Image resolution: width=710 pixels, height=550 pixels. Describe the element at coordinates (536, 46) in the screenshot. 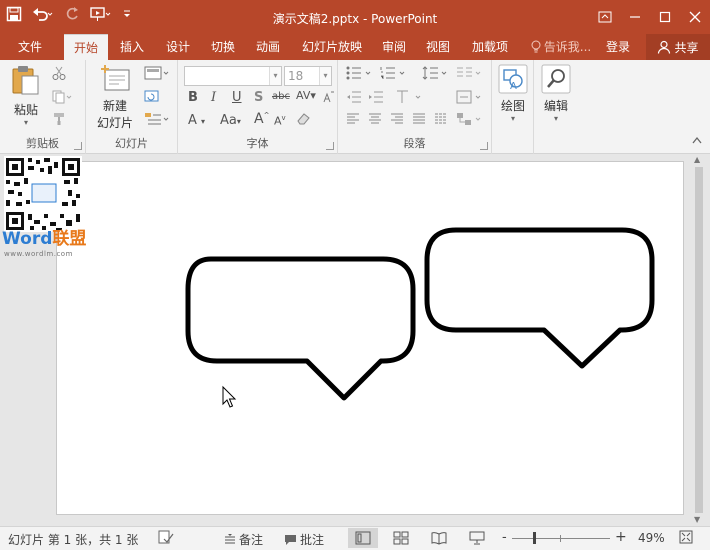

I see `lightbulb-icon` at that location.